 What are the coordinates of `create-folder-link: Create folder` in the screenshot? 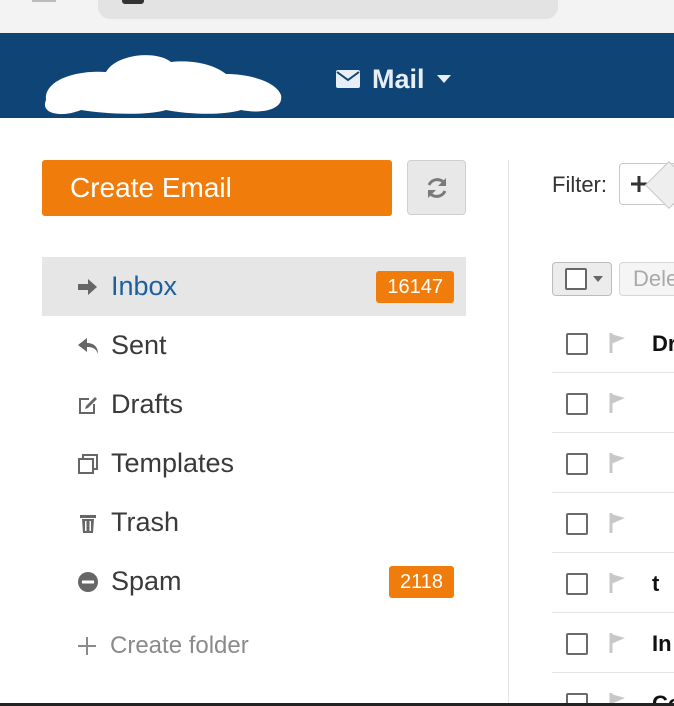 It's located at (162, 646).